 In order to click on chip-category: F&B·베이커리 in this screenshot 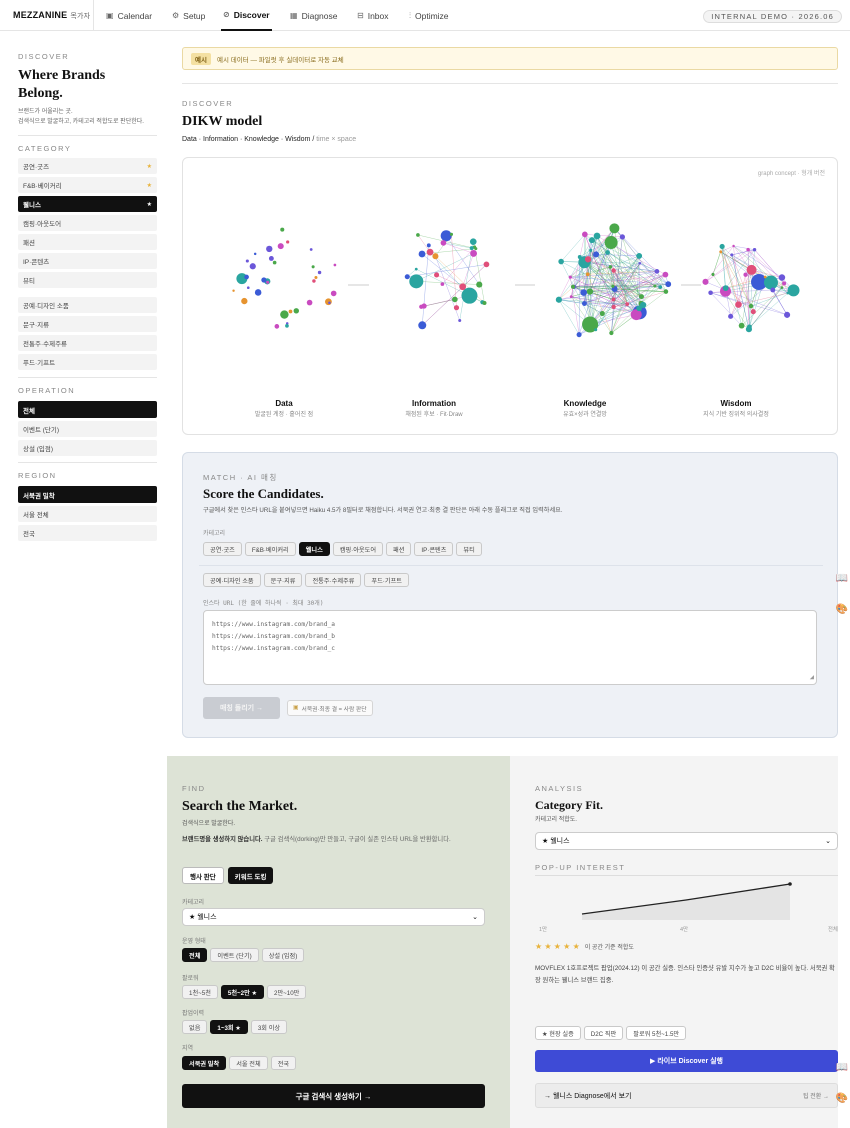, I will do `click(270, 549)`.